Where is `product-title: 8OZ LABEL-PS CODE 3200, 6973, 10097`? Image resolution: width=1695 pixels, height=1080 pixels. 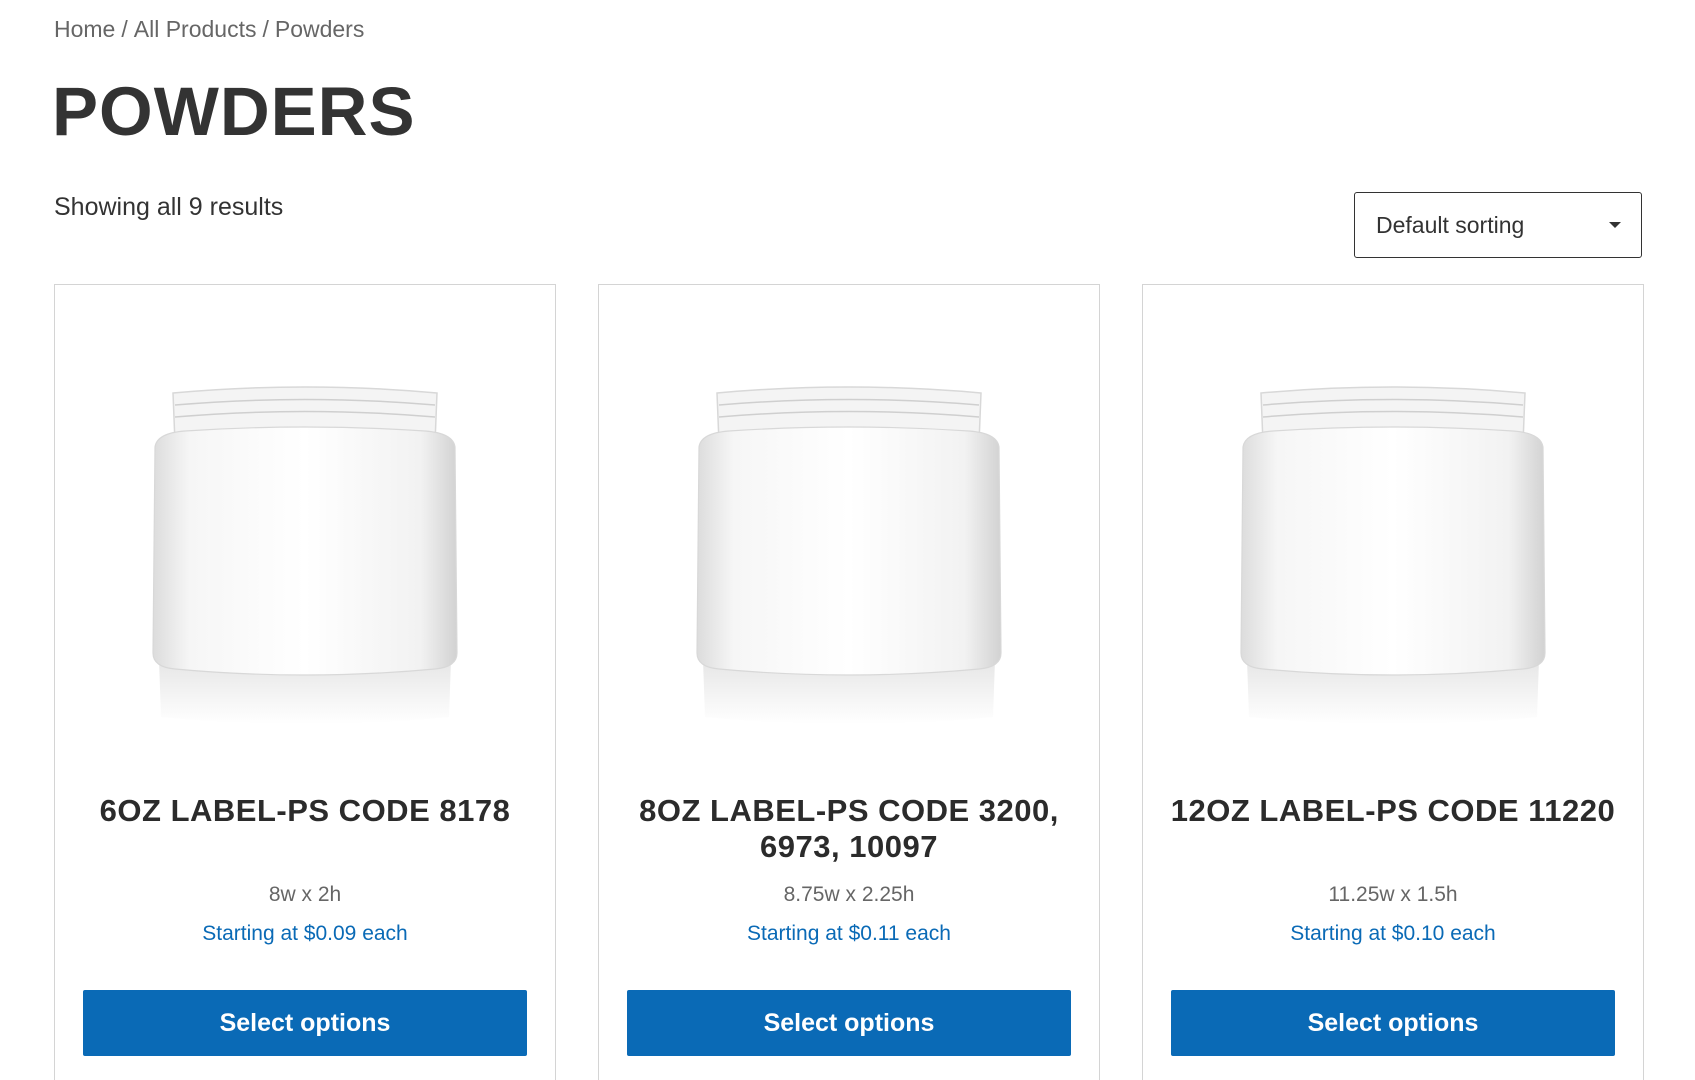
product-title: 8OZ LABEL-PS CODE 3200, 6973, 10097 is located at coordinates (849, 829).